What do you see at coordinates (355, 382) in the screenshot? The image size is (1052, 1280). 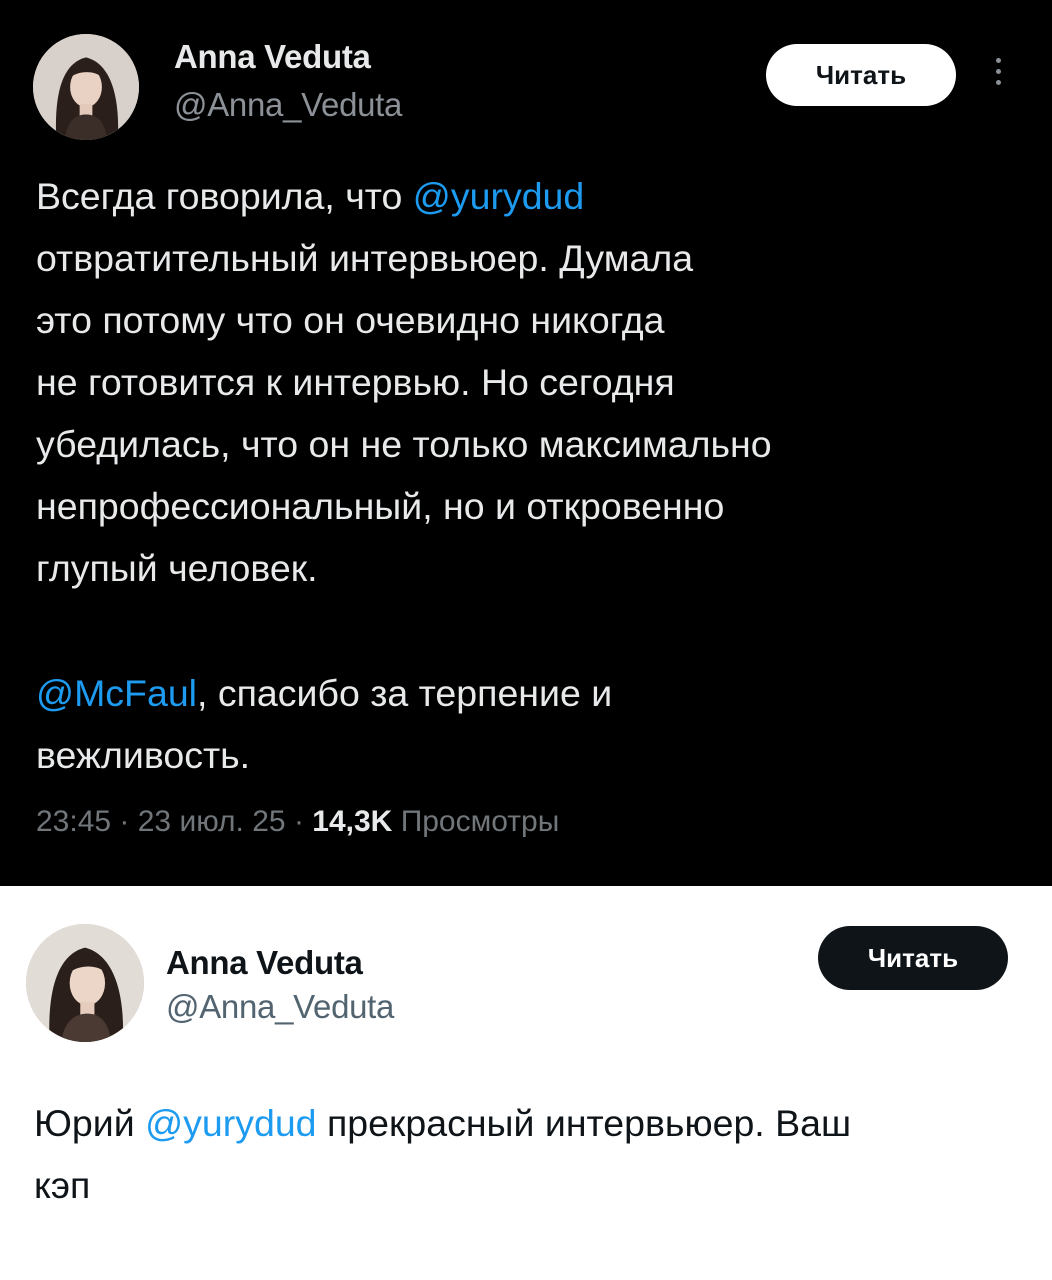 I see `text-line: не готовится к интервью. Но сегодня` at bounding box center [355, 382].